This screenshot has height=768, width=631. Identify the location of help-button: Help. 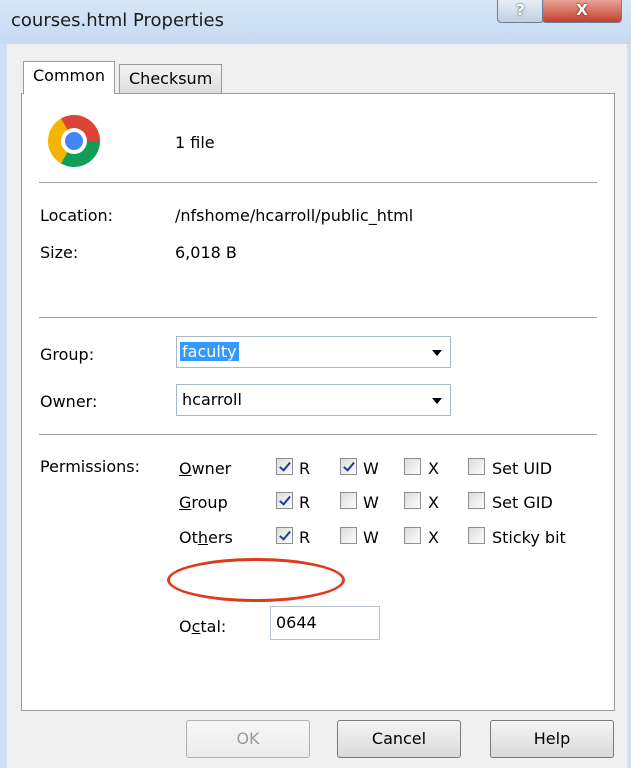
(552, 739).